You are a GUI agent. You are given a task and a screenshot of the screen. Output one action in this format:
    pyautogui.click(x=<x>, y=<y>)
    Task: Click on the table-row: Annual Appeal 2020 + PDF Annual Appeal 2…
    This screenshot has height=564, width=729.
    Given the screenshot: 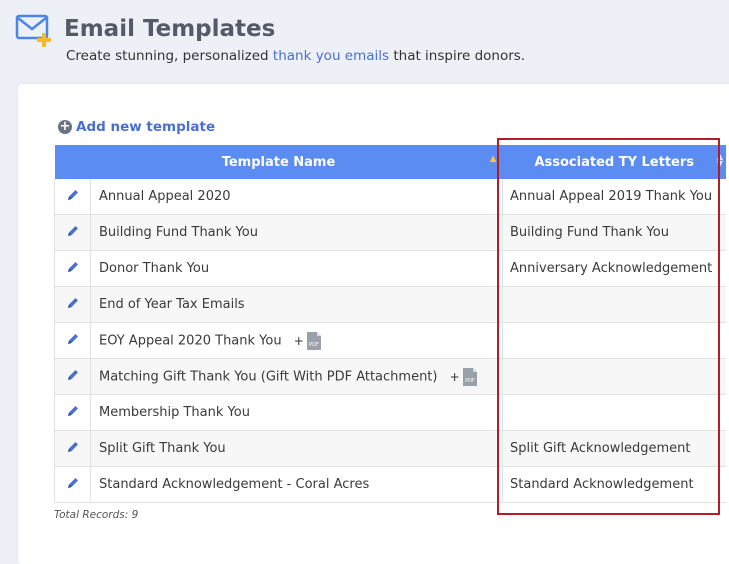 What is the action you would take?
    pyautogui.click(x=390, y=197)
    